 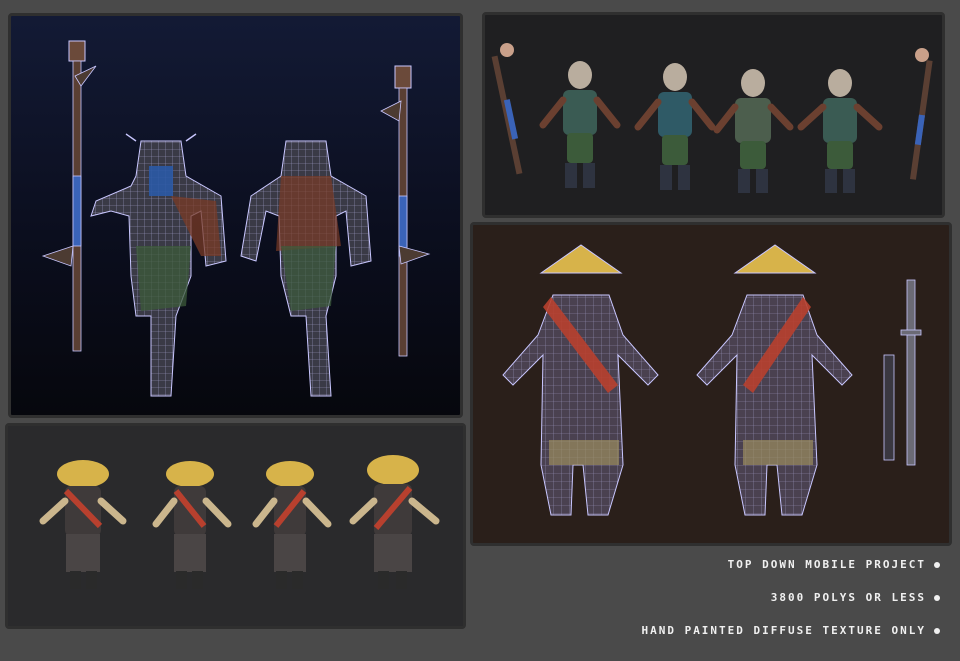 I want to click on samurai-front-wireframe, so click(x=580, y=380).